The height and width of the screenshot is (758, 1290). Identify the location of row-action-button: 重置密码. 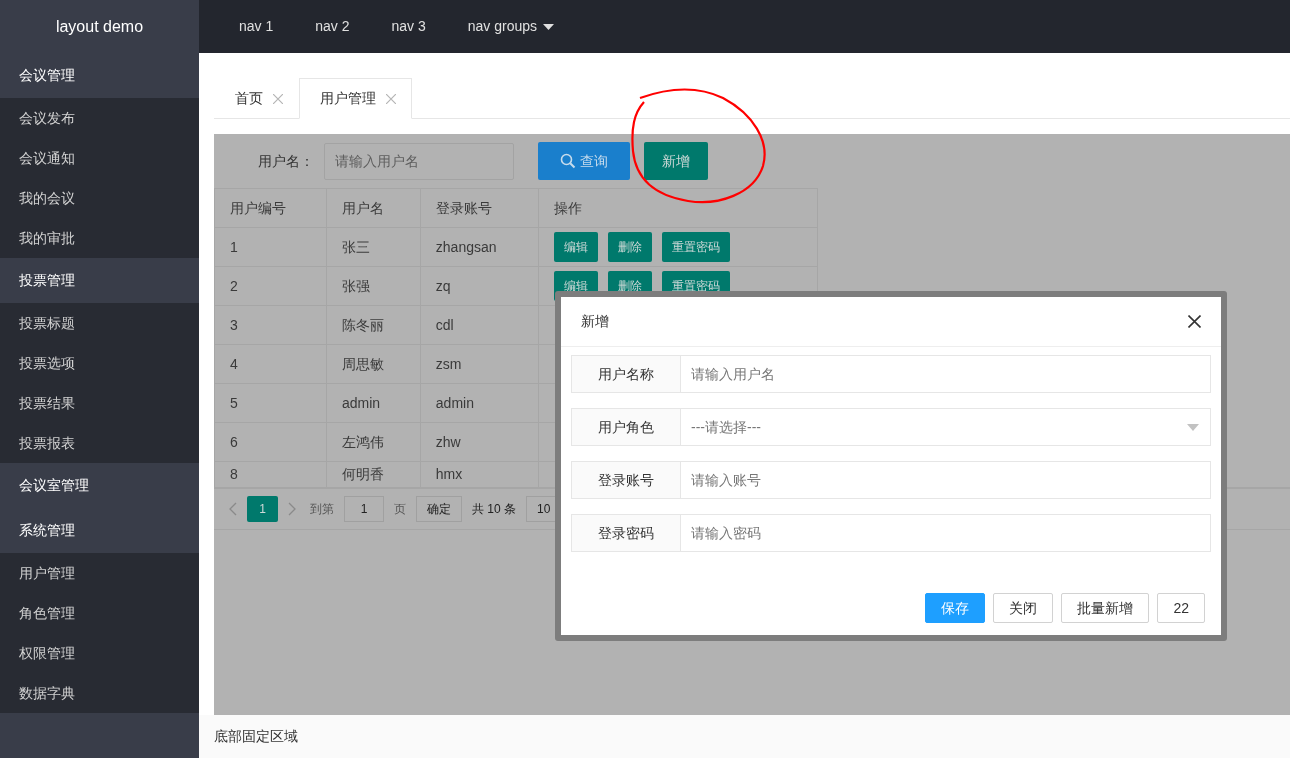
(695, 247).